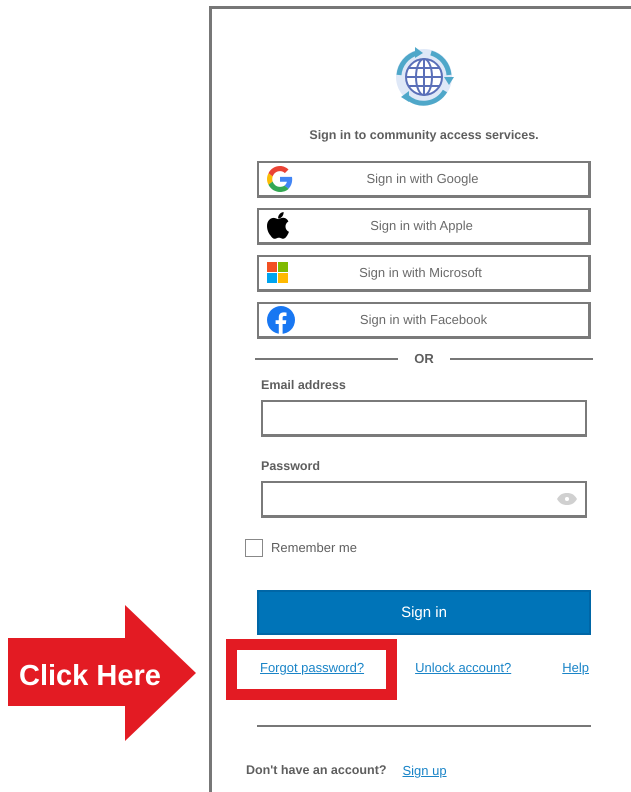 This screenshot has height=792, width=631. I want to click on apple-icon, so click(279, 226).